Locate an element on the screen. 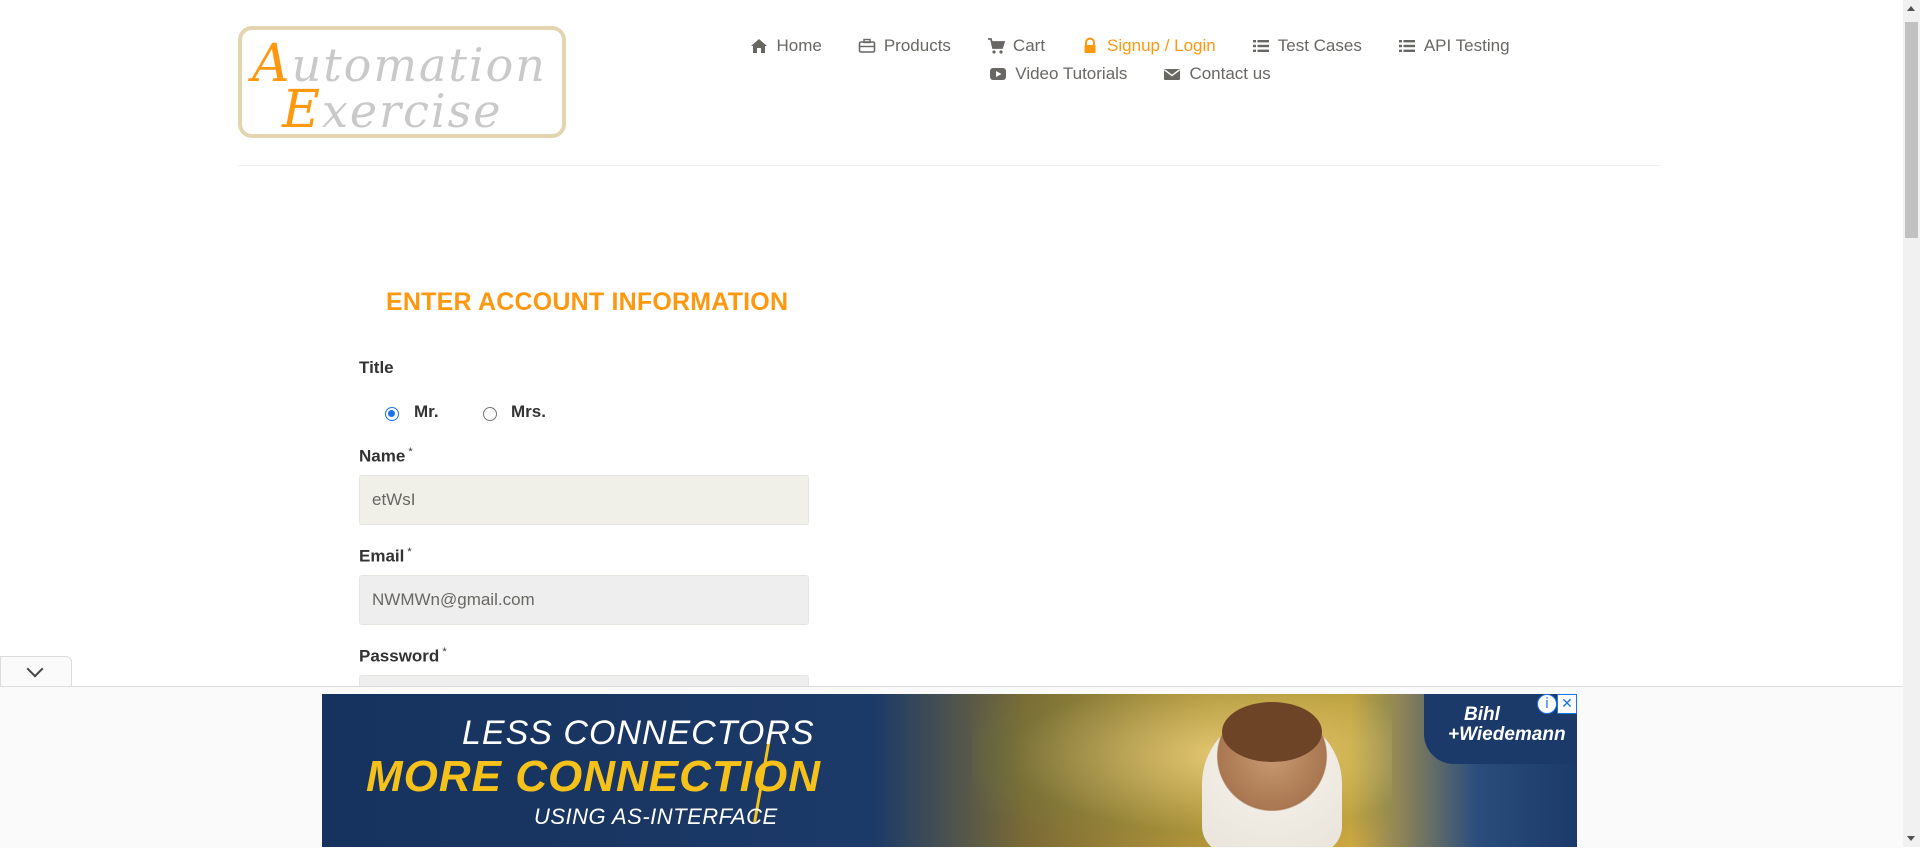  nav-video-tutorials: Video Tutorials is located at coordinates (1058, 74).